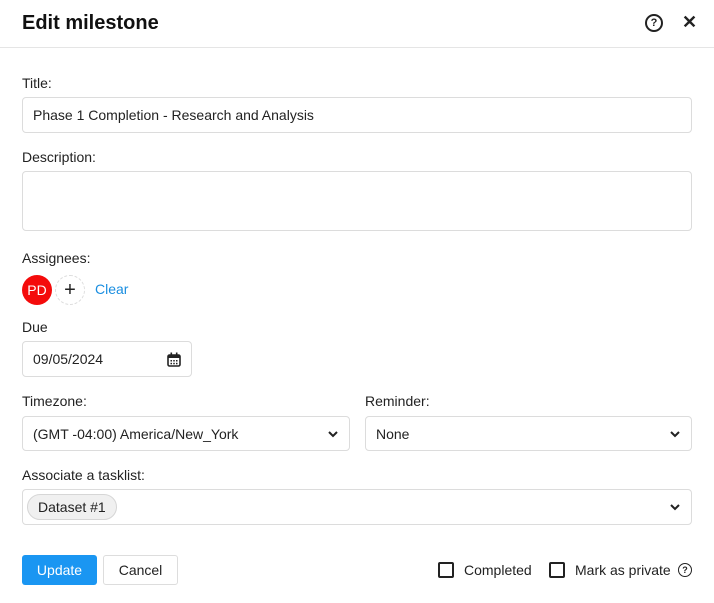 This screenshot has width=714, height=603. What do you see at coordinates (623, 570) in the screenshot?
I see `private-label: Mark as private` at bounding box center [623, 570].